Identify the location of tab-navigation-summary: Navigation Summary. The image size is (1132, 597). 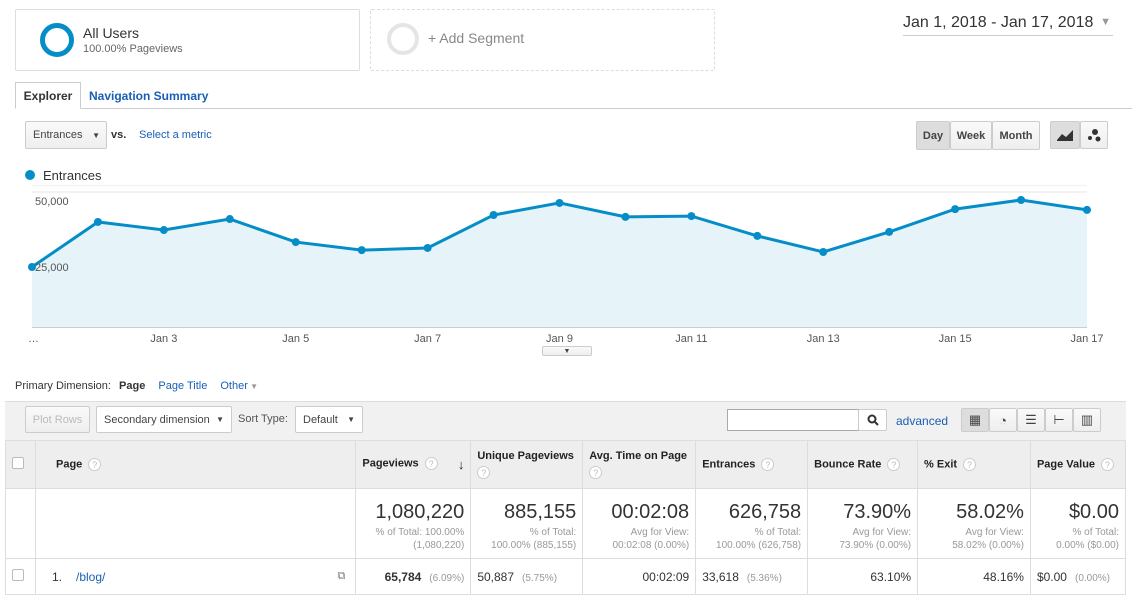
(148, 96).